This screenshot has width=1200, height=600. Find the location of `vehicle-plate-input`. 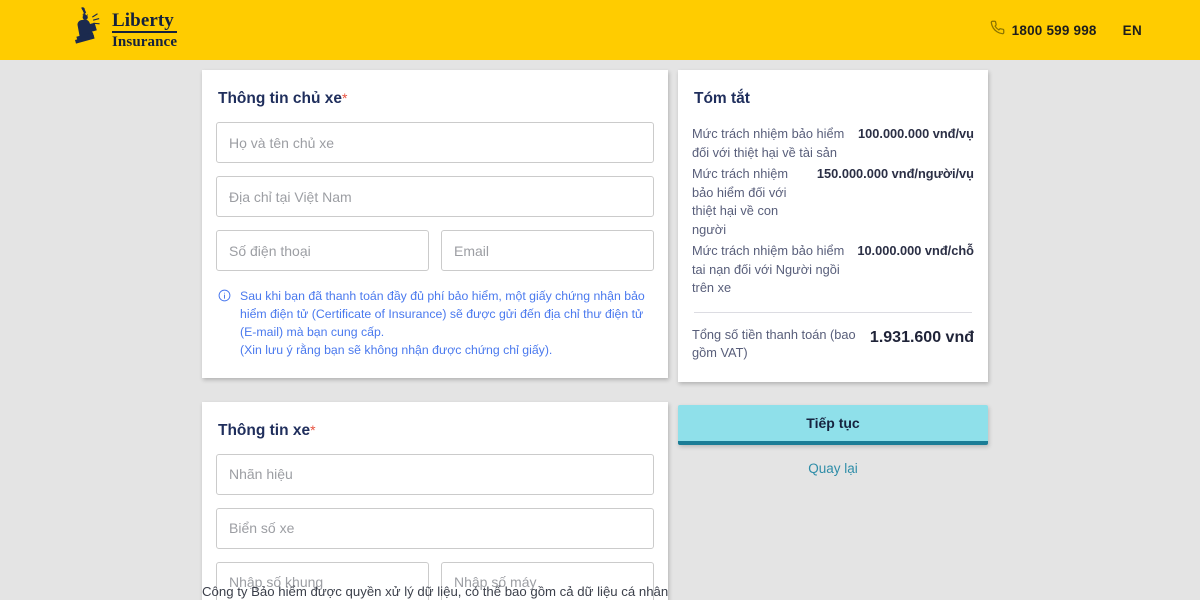

vehicle-plate-input is located at coordinates (435, 528).